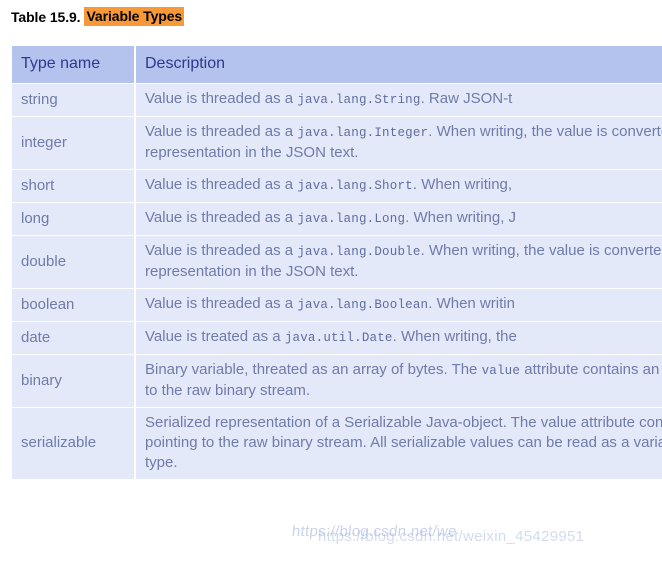 The height and width of the screenshot is (563, 662). Describe the element at coordinates (471, 303) in the screenshot. I see `description-text: . When writin` at that location.